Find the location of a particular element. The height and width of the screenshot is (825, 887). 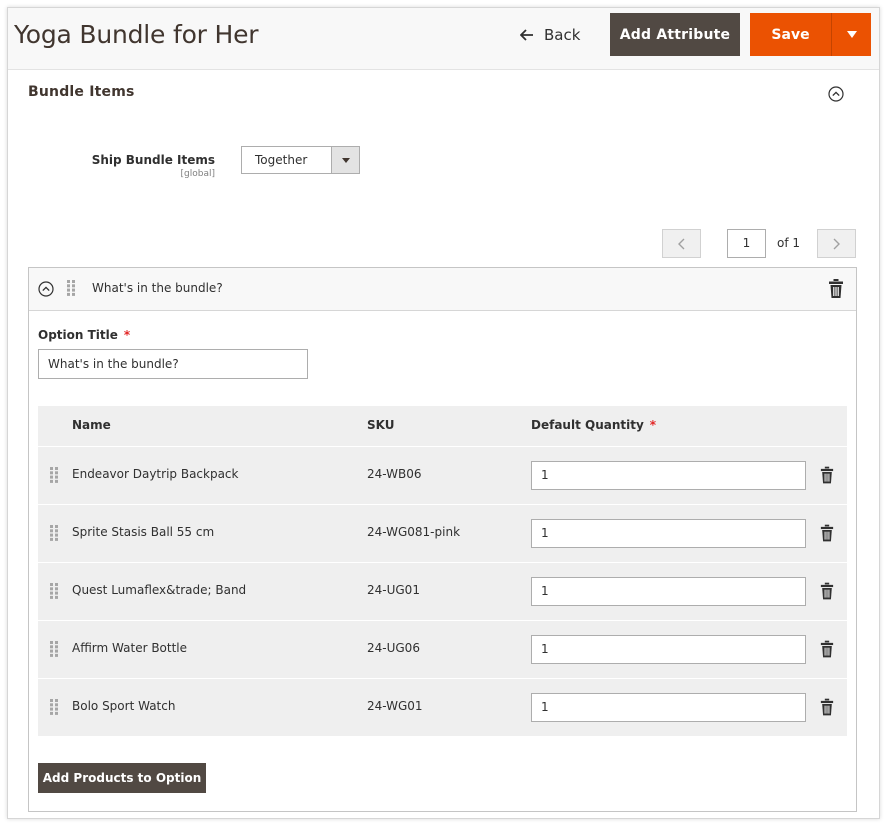

table-row: Bolo Sport Watch 24-WG01 1 is located at coordinates (442, 707).